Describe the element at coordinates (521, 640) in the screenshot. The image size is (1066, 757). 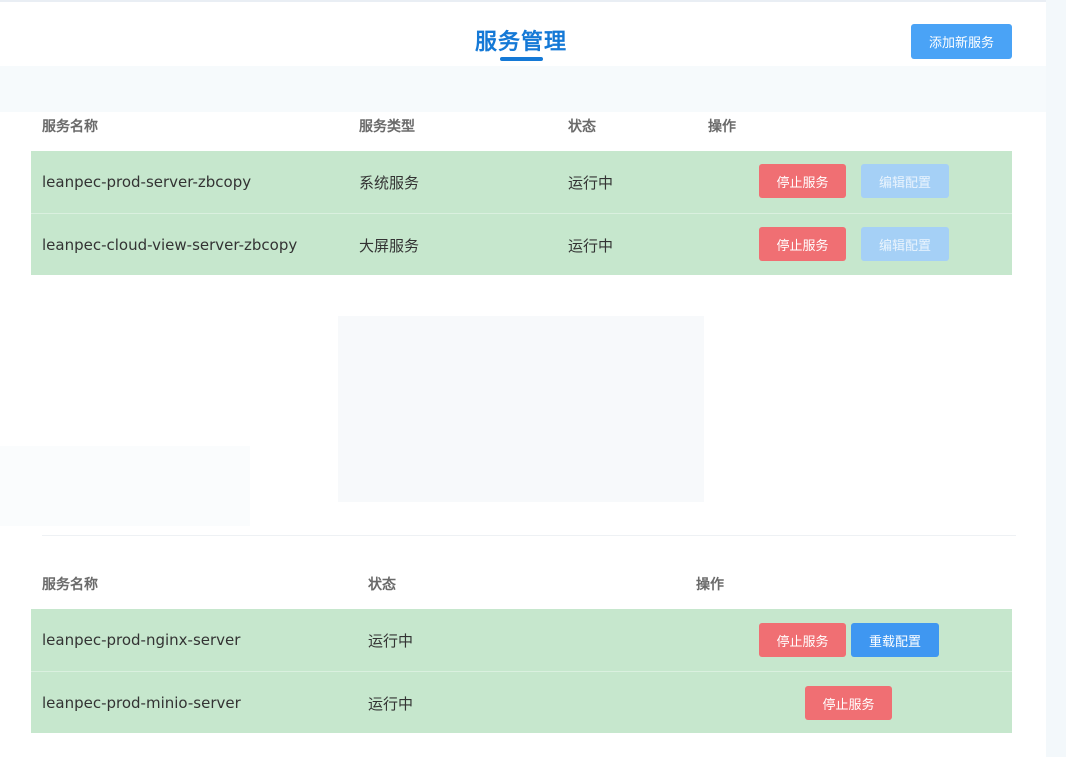
I see `table-row: leanpec-prod-nginx-server 运行中 停止服务 重载配置` at that location.